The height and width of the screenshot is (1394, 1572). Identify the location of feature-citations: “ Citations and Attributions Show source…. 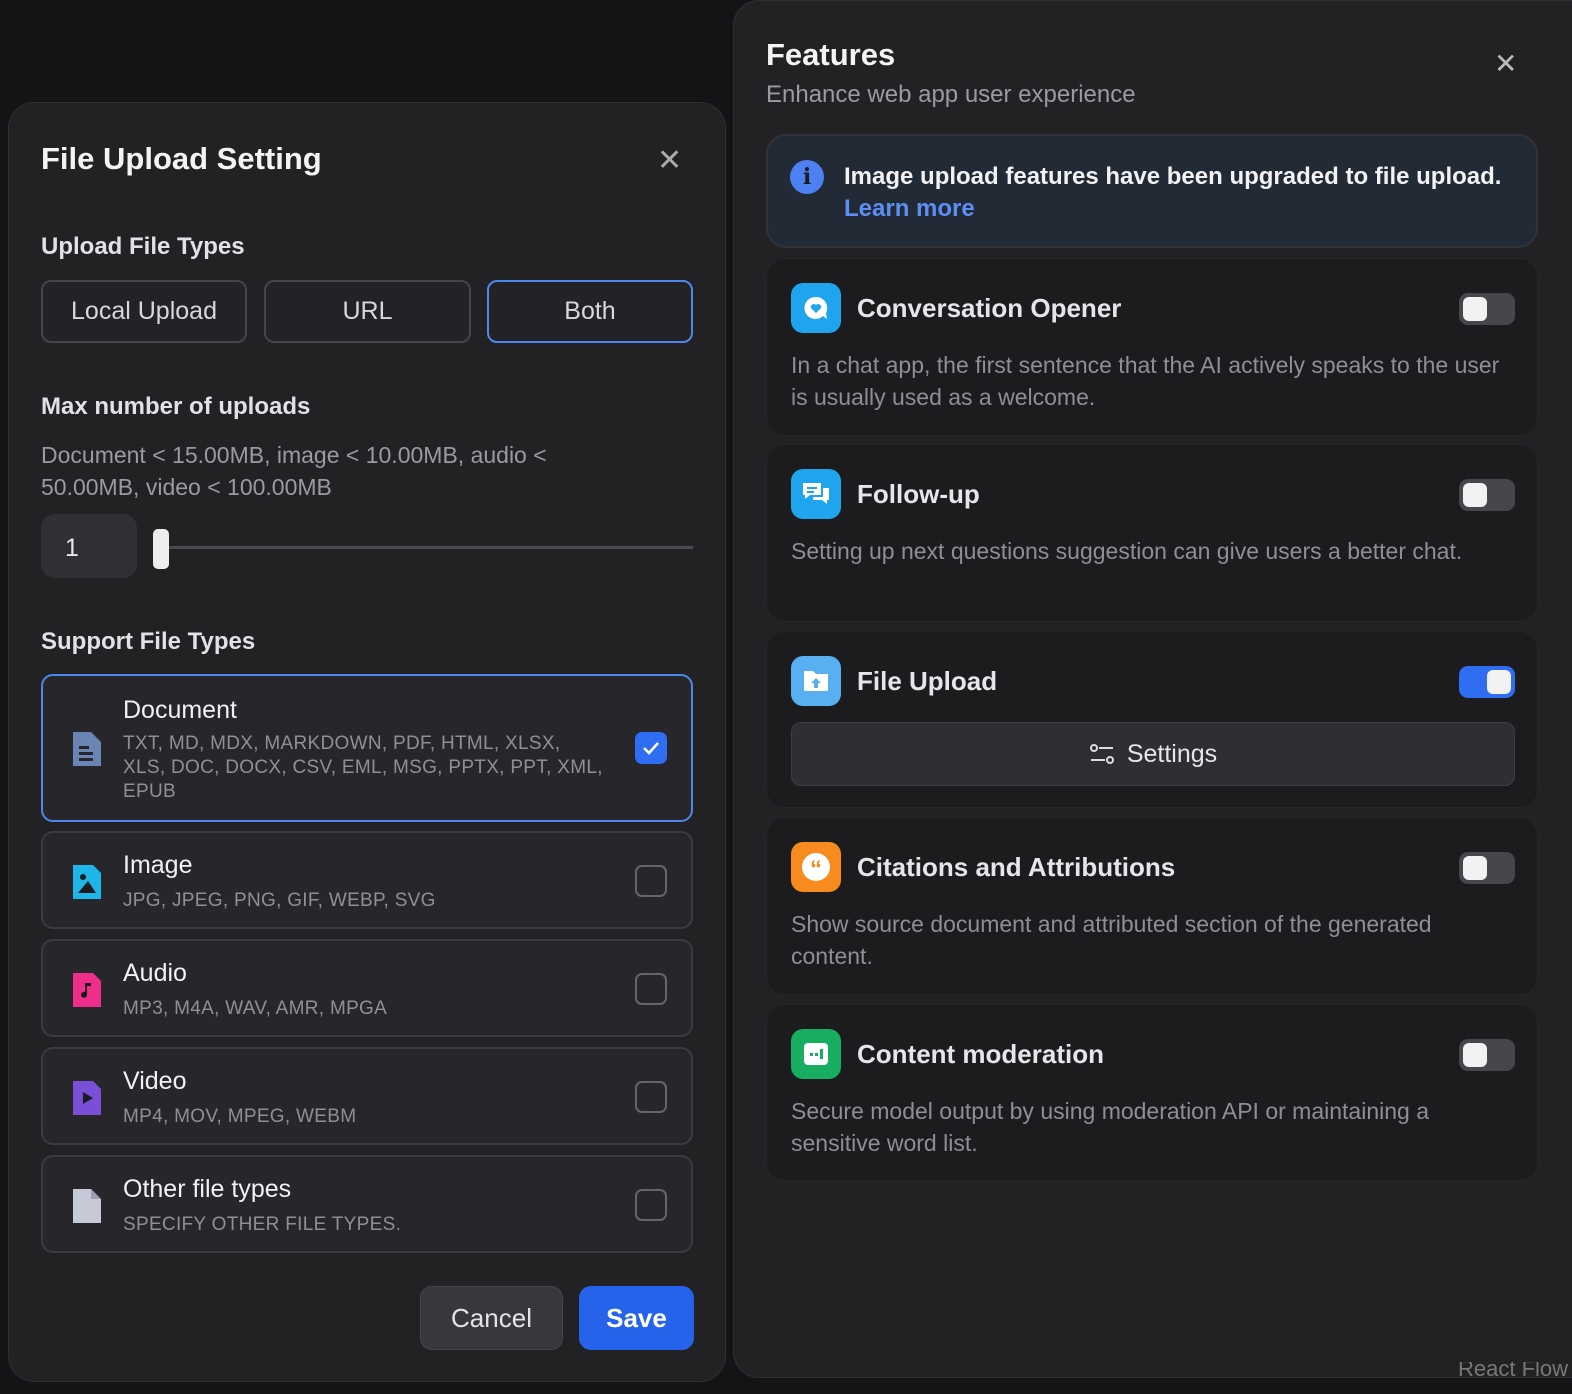
(1152, 906).